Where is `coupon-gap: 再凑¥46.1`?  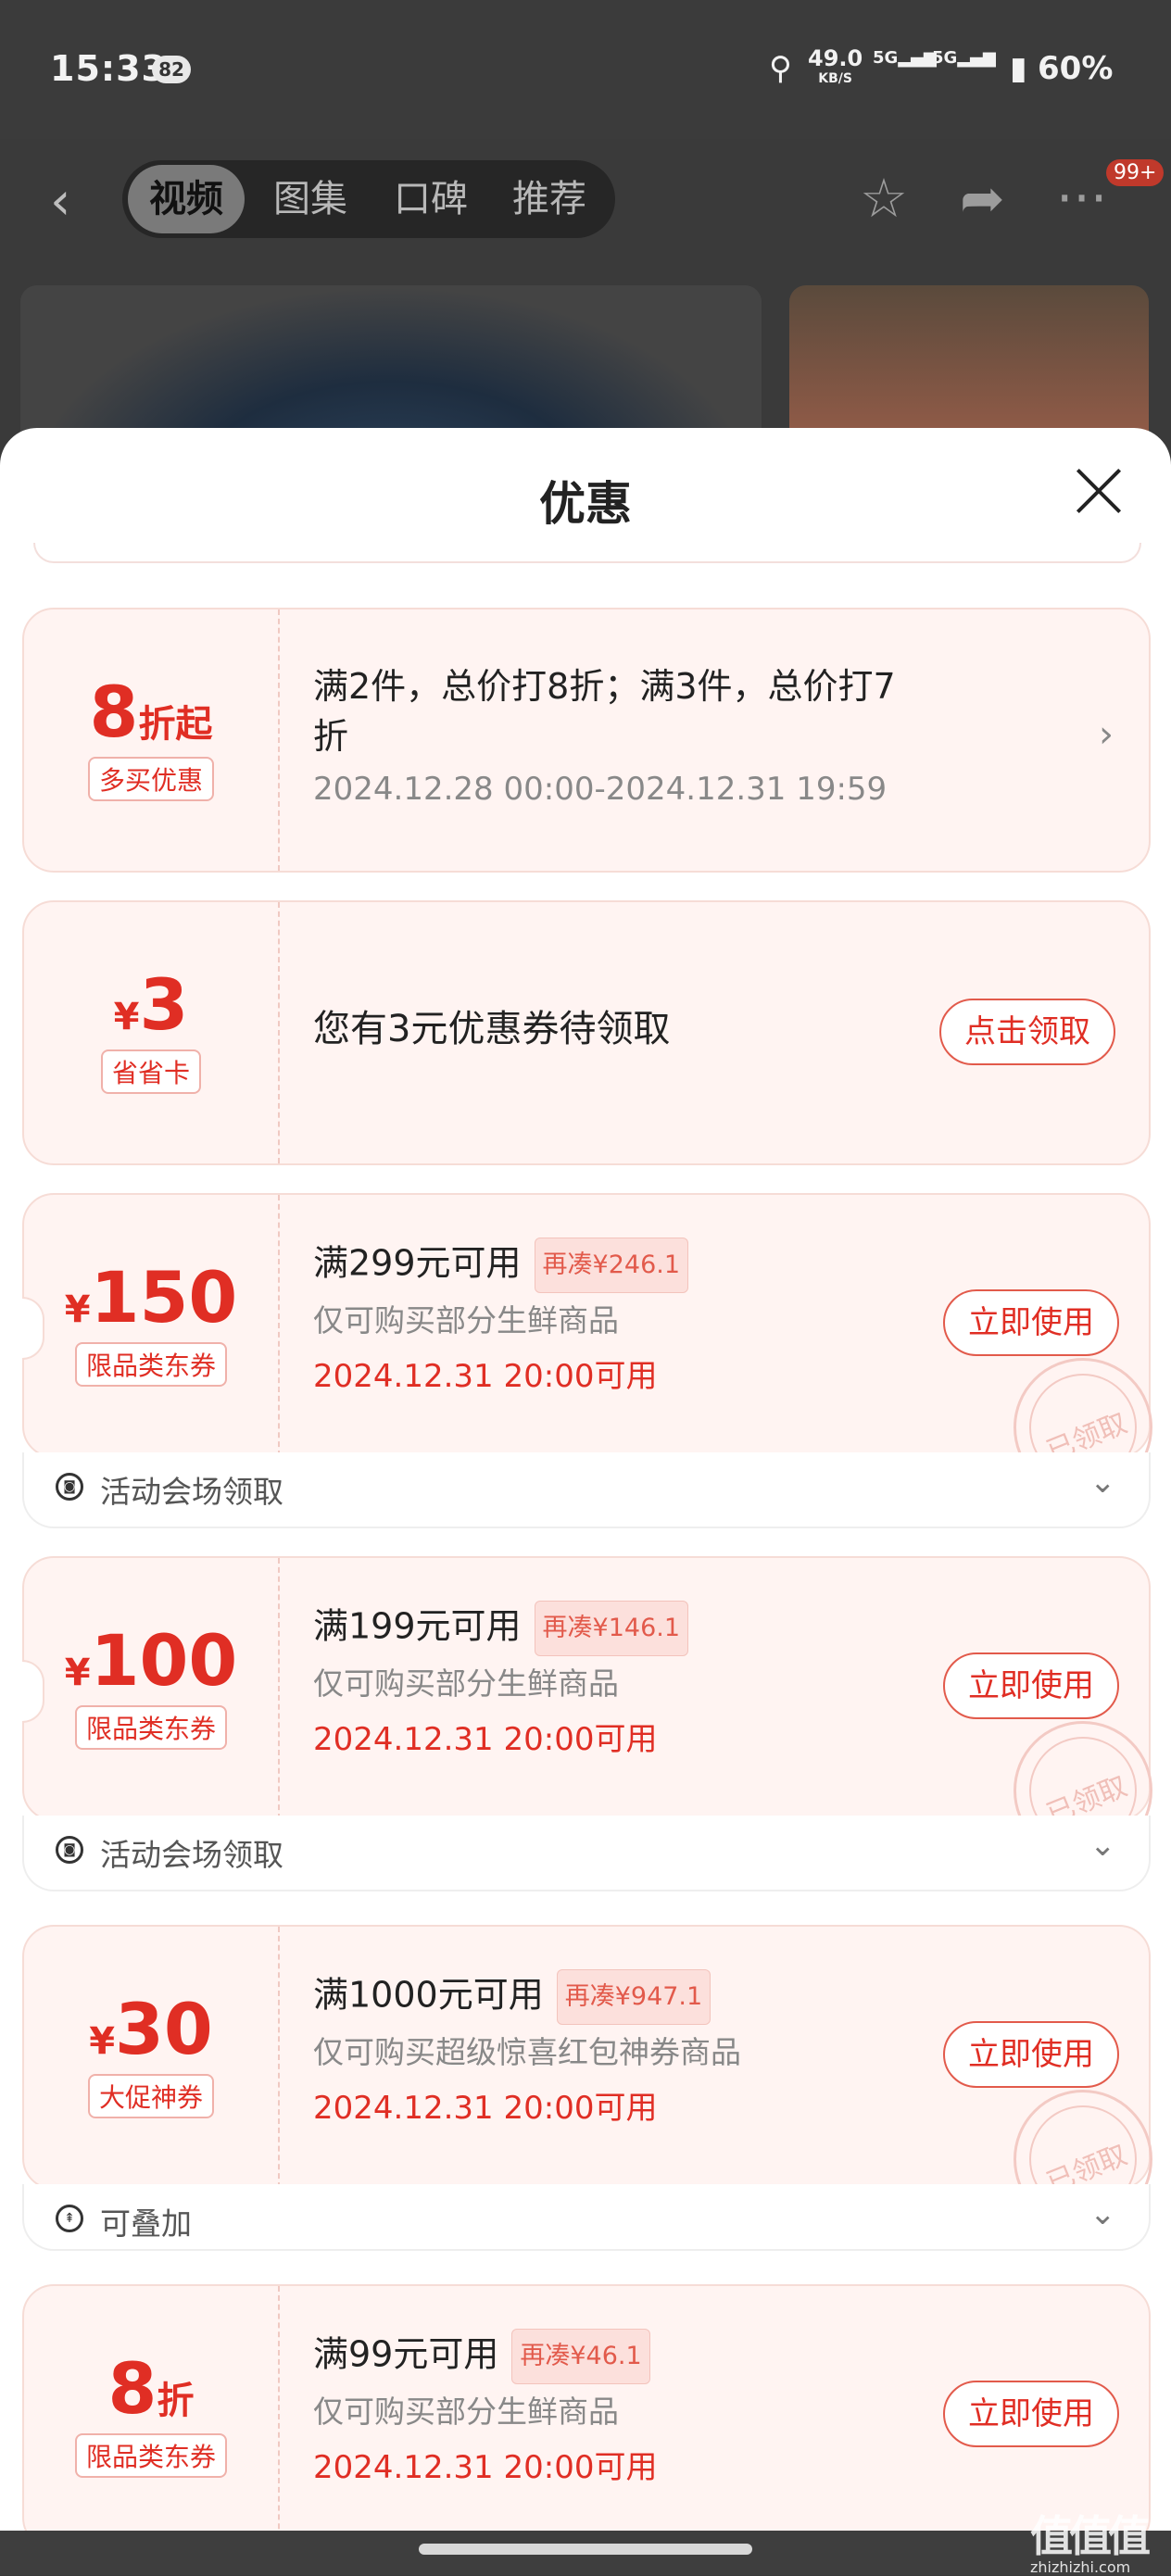
coupon-gap: 再凑¥46.1 is located at coordinates (581, 2356).